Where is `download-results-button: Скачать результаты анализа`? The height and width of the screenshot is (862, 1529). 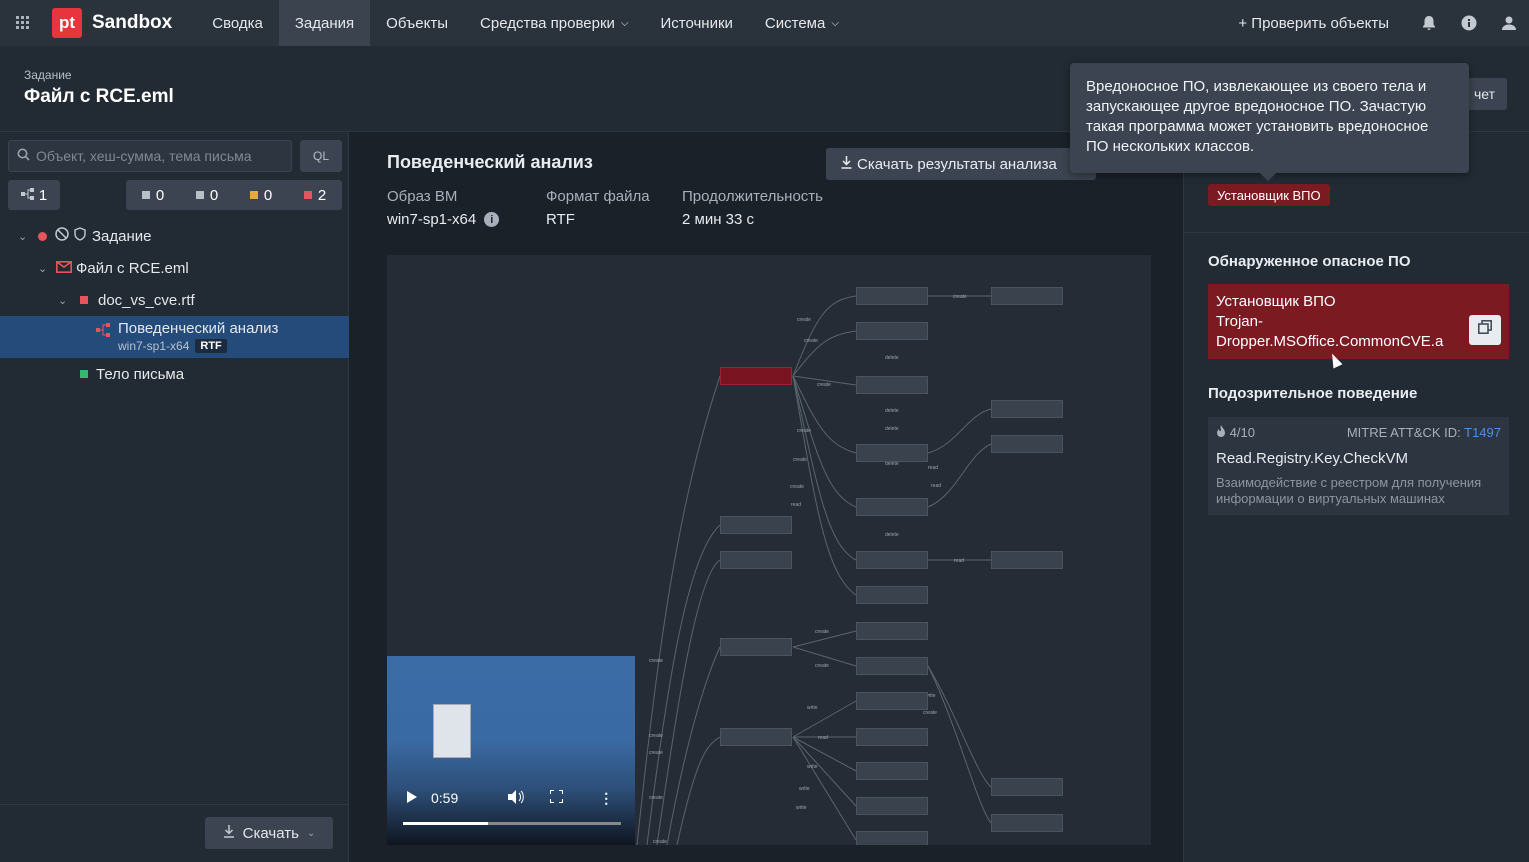 download-results-button: Скачать результаты анализа is located at coordinates (961, 164).